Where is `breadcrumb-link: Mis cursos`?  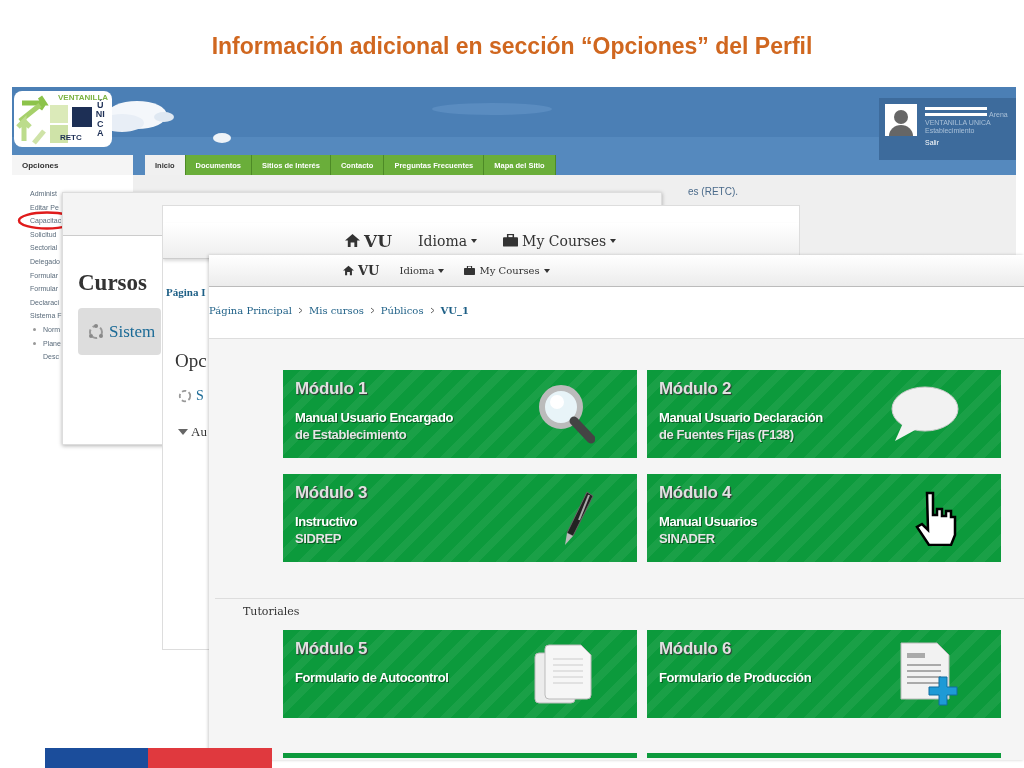 breadcrumb-link: Mis cursos is located at coordinates (336, 310).